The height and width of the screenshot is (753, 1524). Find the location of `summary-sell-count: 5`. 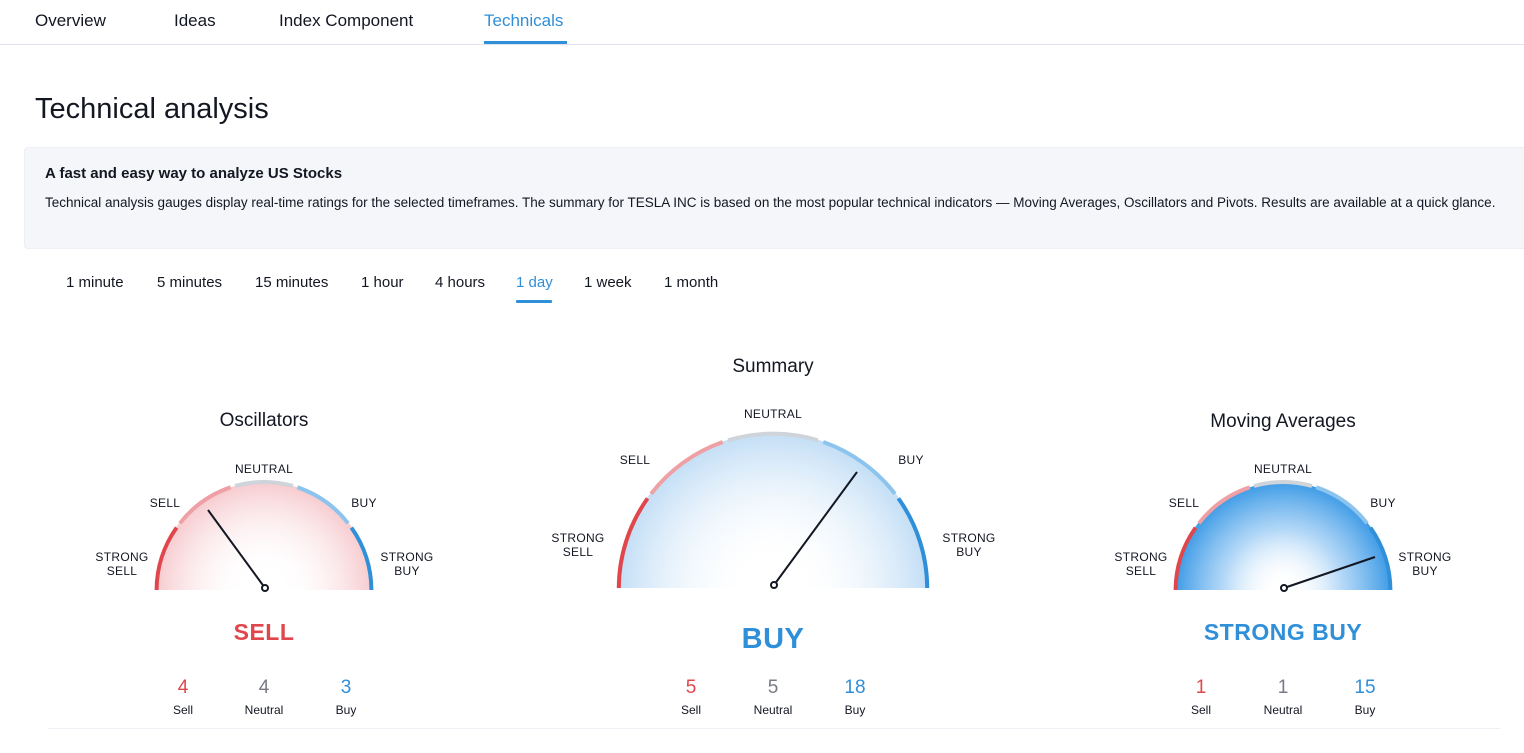

summary-sell-count: 5 is located at coordinates (691, 687).